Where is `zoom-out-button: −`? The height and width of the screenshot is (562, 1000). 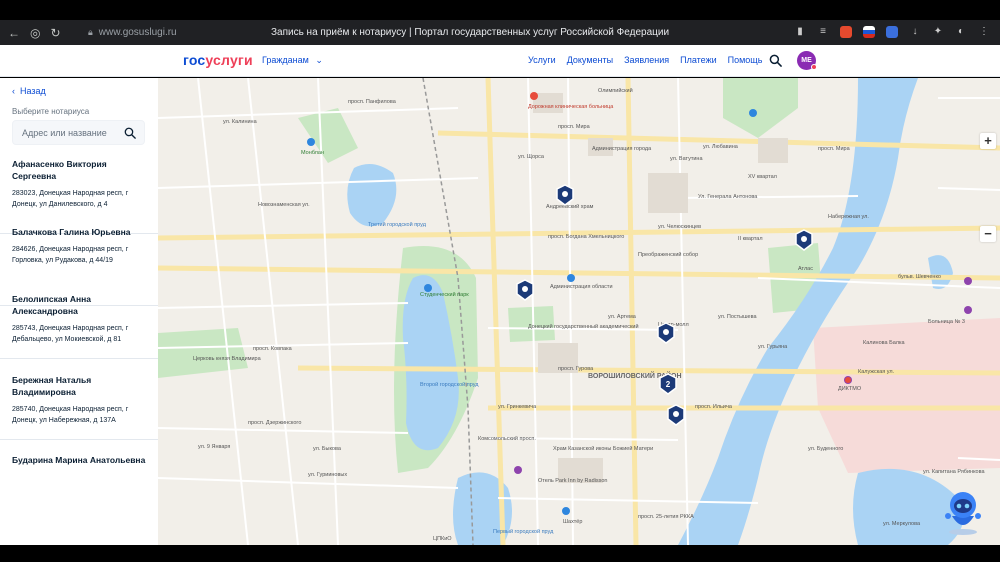 zoom-out-button: − is located at coordinates (988, 234).